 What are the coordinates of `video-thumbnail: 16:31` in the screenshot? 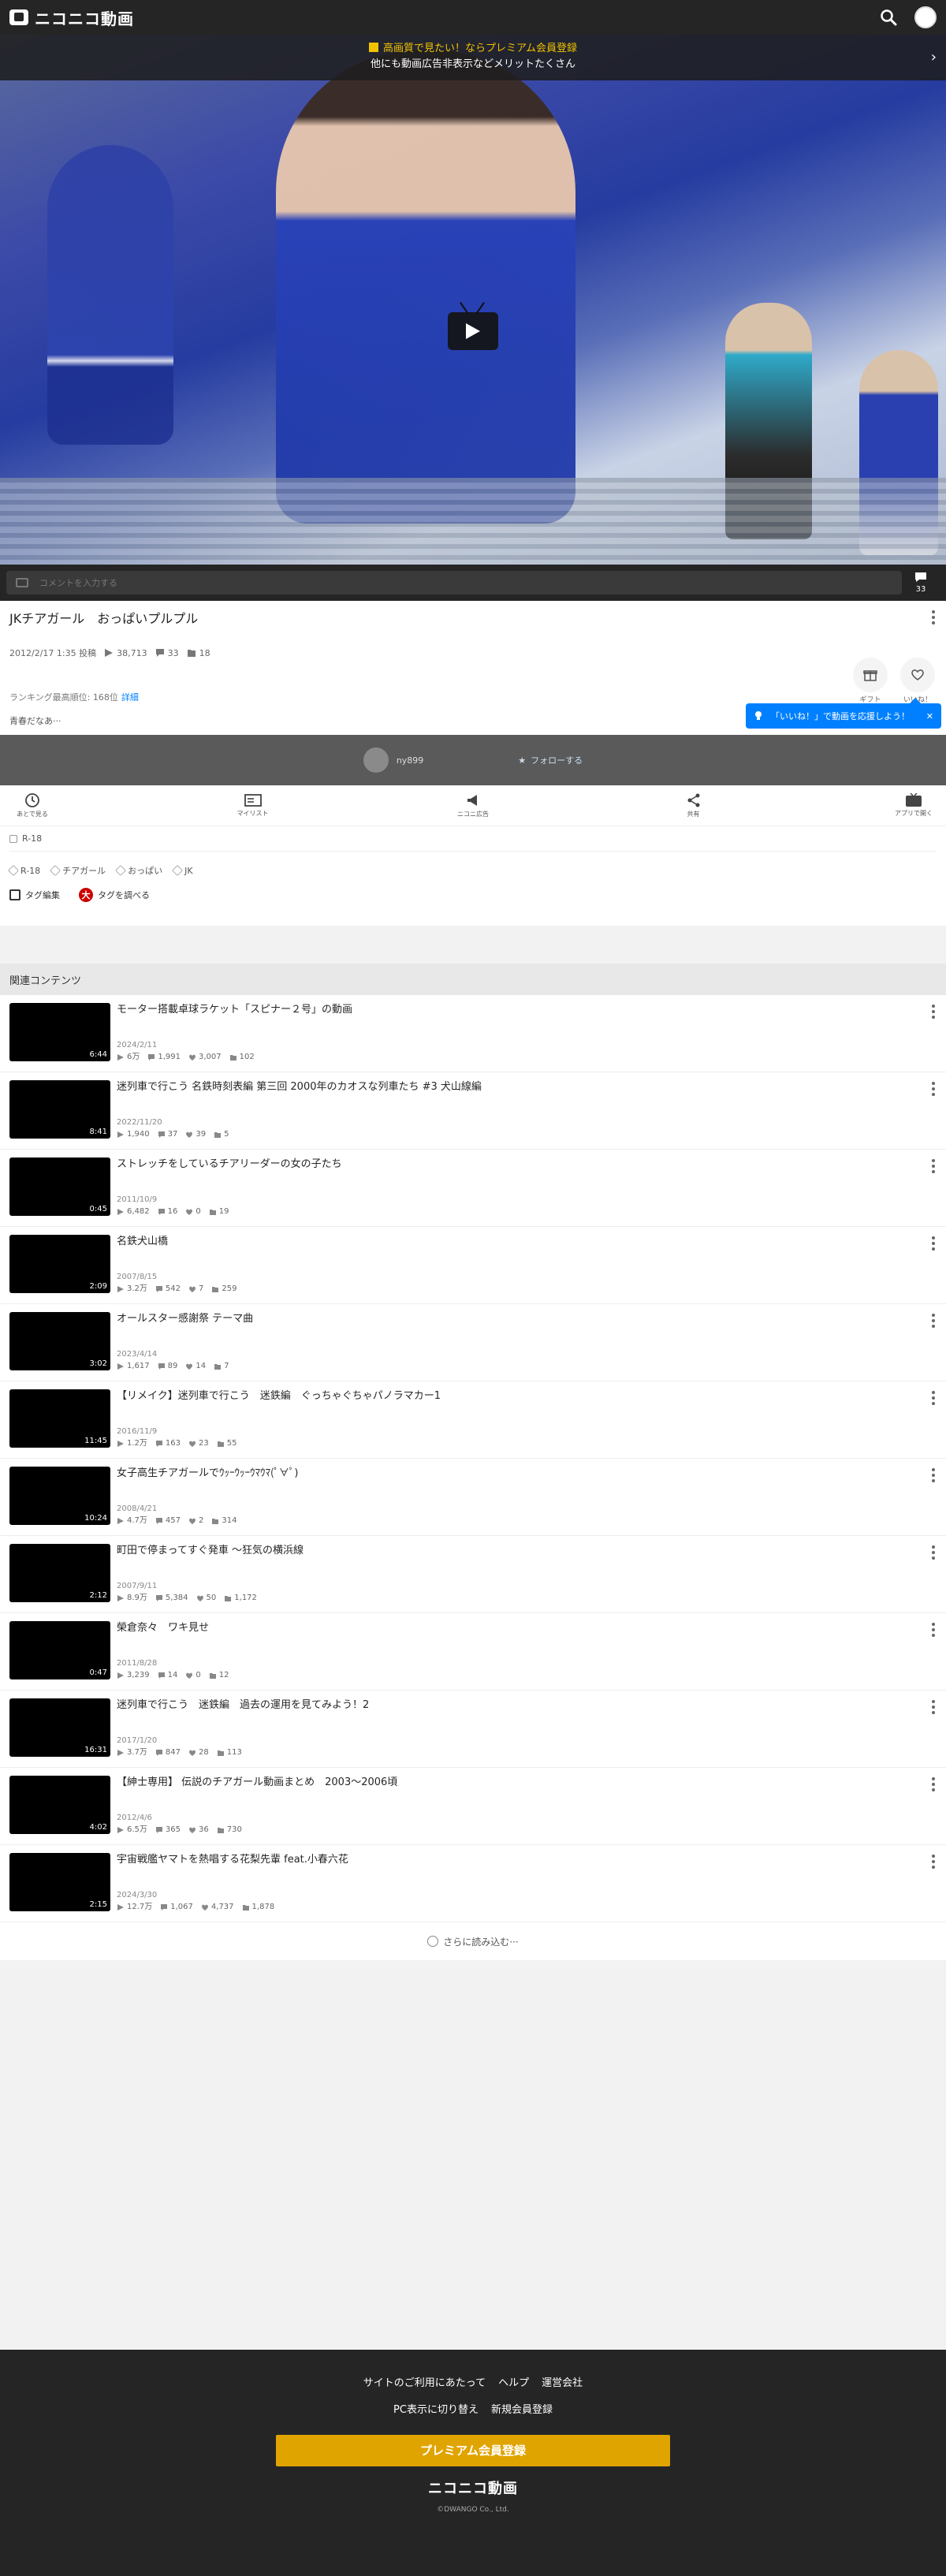 It's located at (59, 1728).